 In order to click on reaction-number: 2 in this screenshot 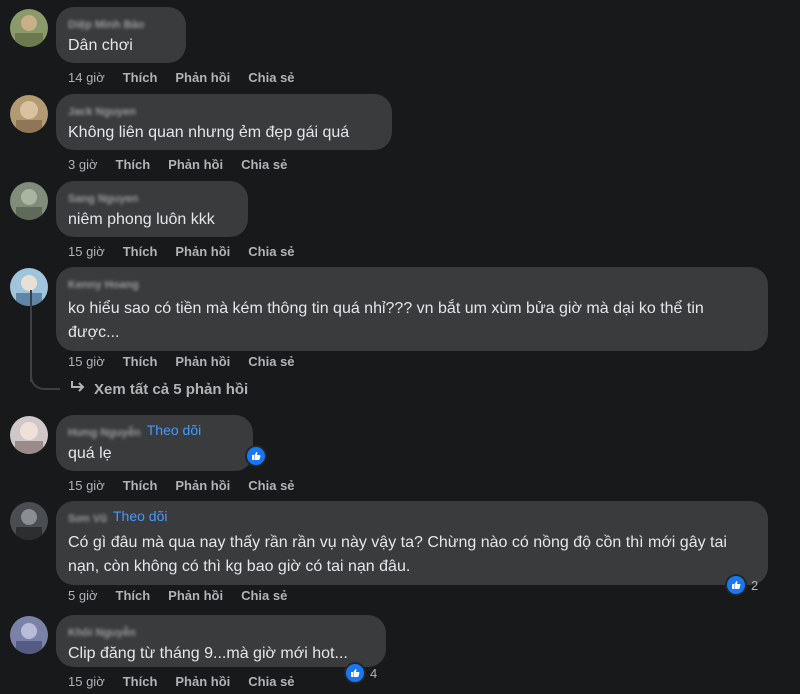, I will do `click(755, 585)`.